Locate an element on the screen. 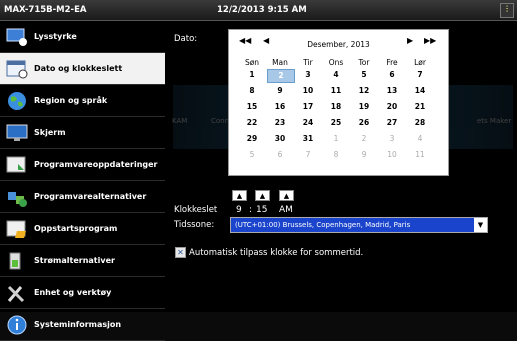 Image resolution: width=517 pixels, height=341 pixels. ampm-value: AM is located at coordinates (286, 210).